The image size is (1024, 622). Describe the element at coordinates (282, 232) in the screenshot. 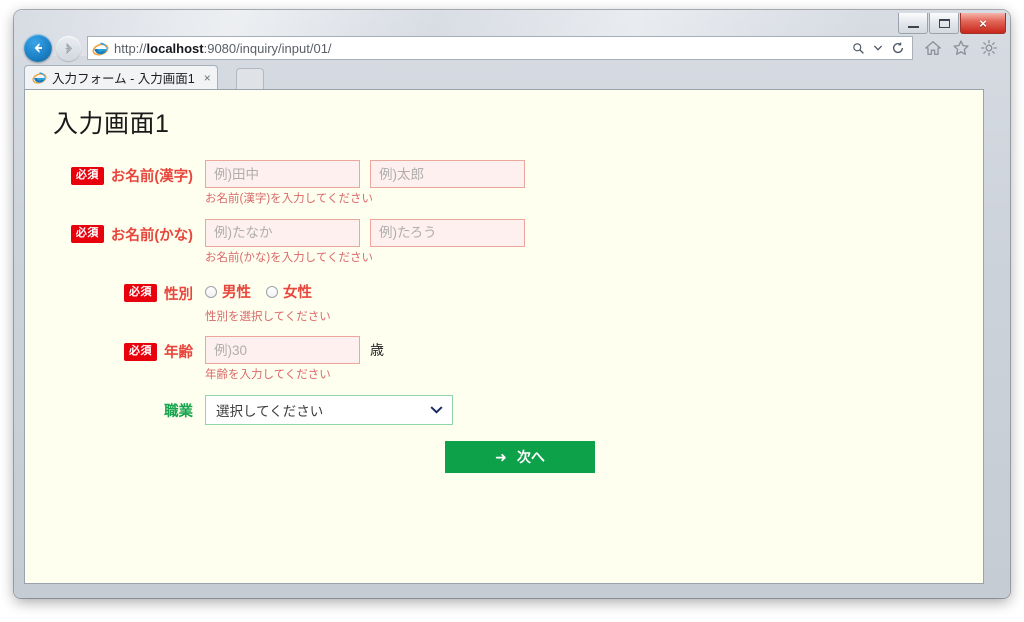

I see `name-kana-last-input` at that location.